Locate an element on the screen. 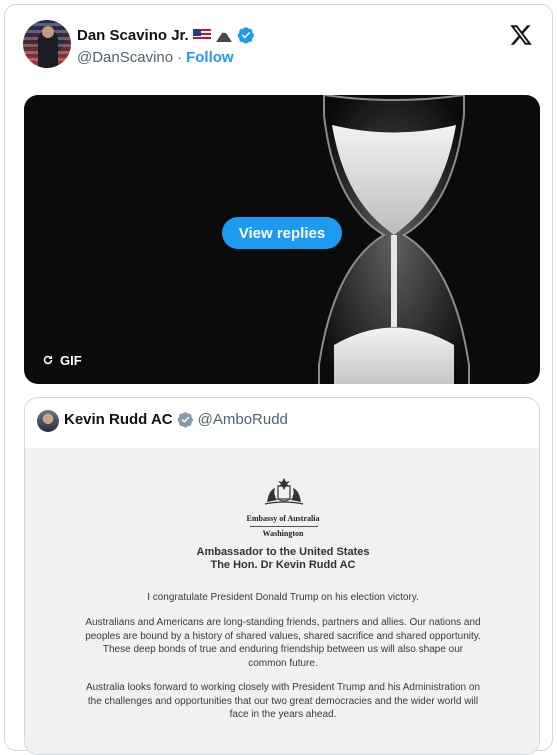 Image resolution: width=557 pixels, height=755 pixels. quoted-author-avatar is located at coordinates (48, 421).